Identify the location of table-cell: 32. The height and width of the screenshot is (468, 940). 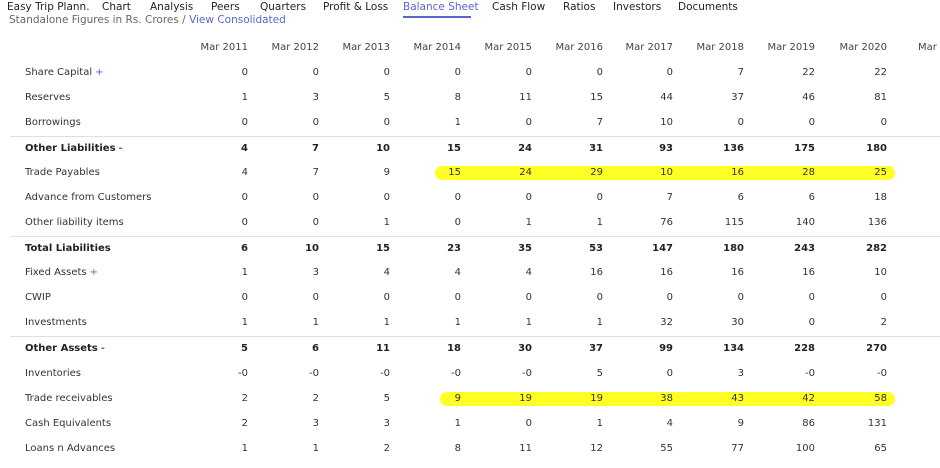
(666, 322).